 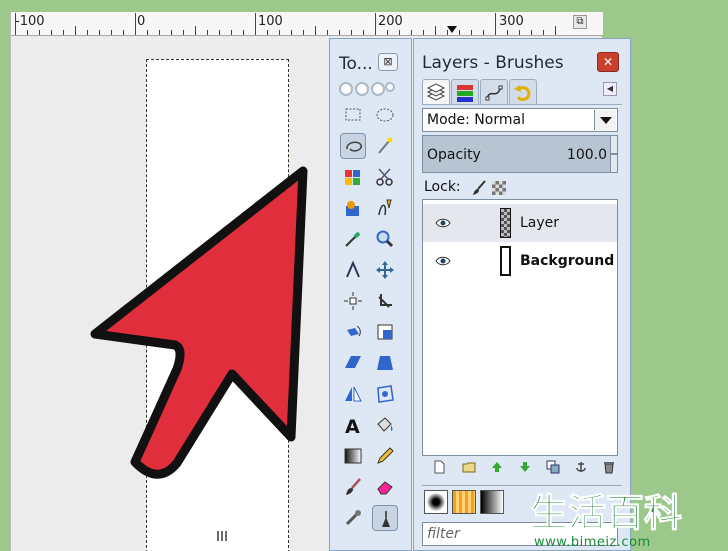 I want to click on undo-history-tab, so click(x=523, y=92).